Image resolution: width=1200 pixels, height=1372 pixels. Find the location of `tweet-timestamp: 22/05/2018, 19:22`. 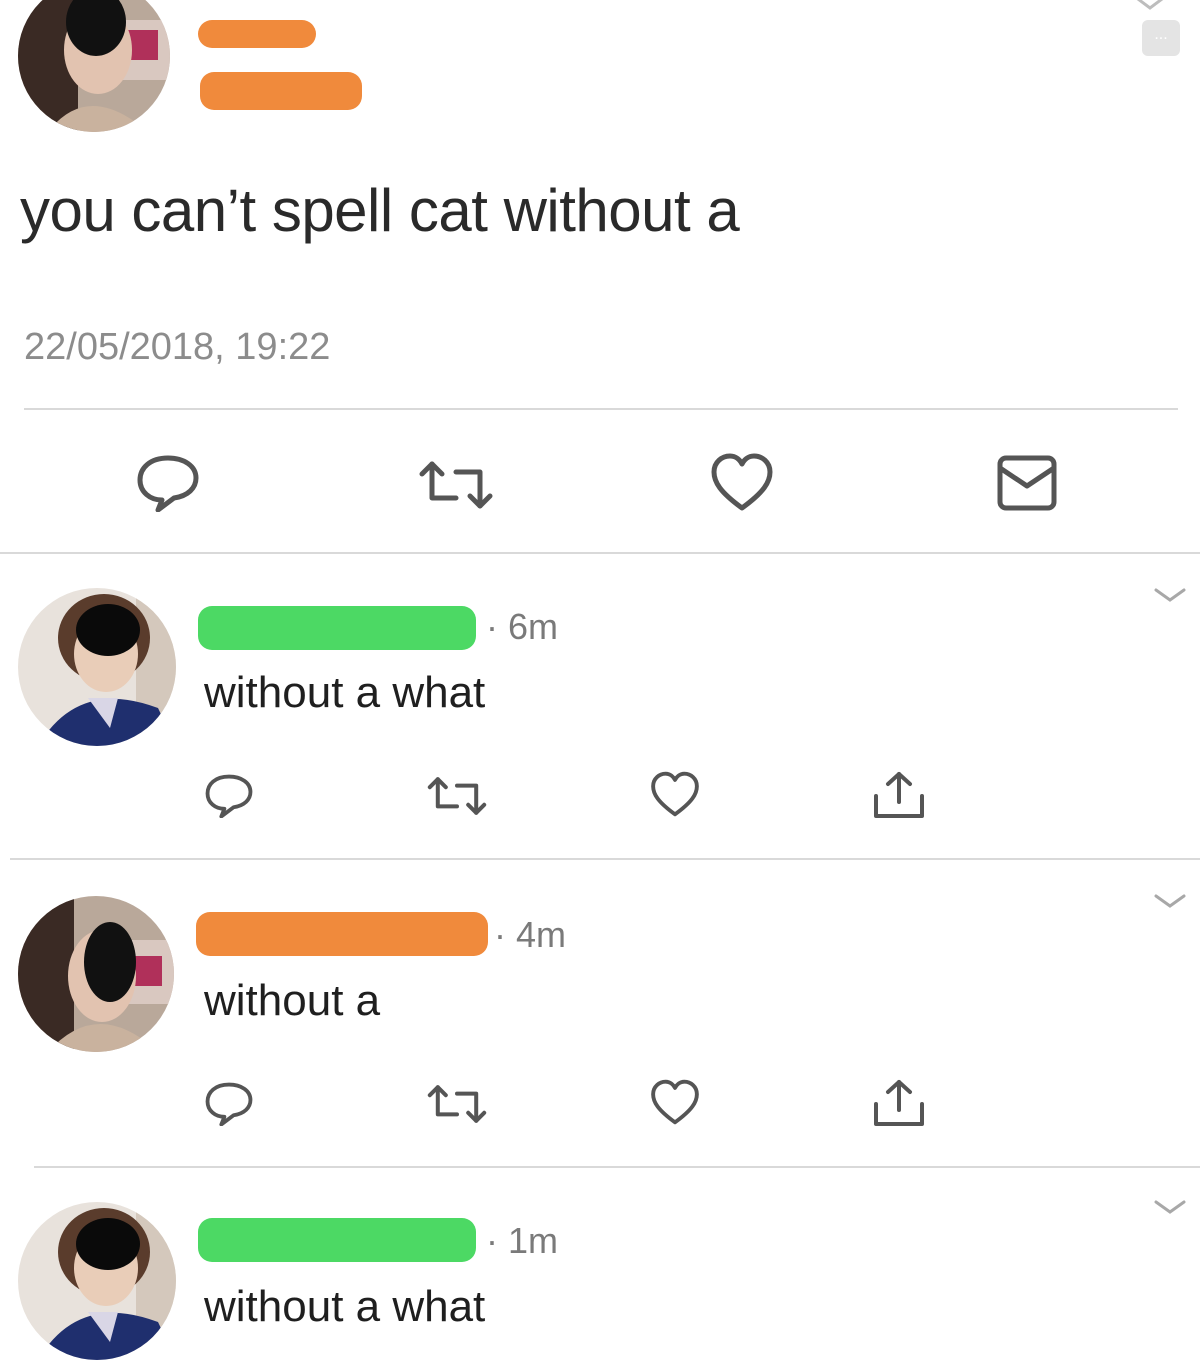

tweet-timestamp: 22/05/2018, 19:22 is located at coordinates (177, 347).